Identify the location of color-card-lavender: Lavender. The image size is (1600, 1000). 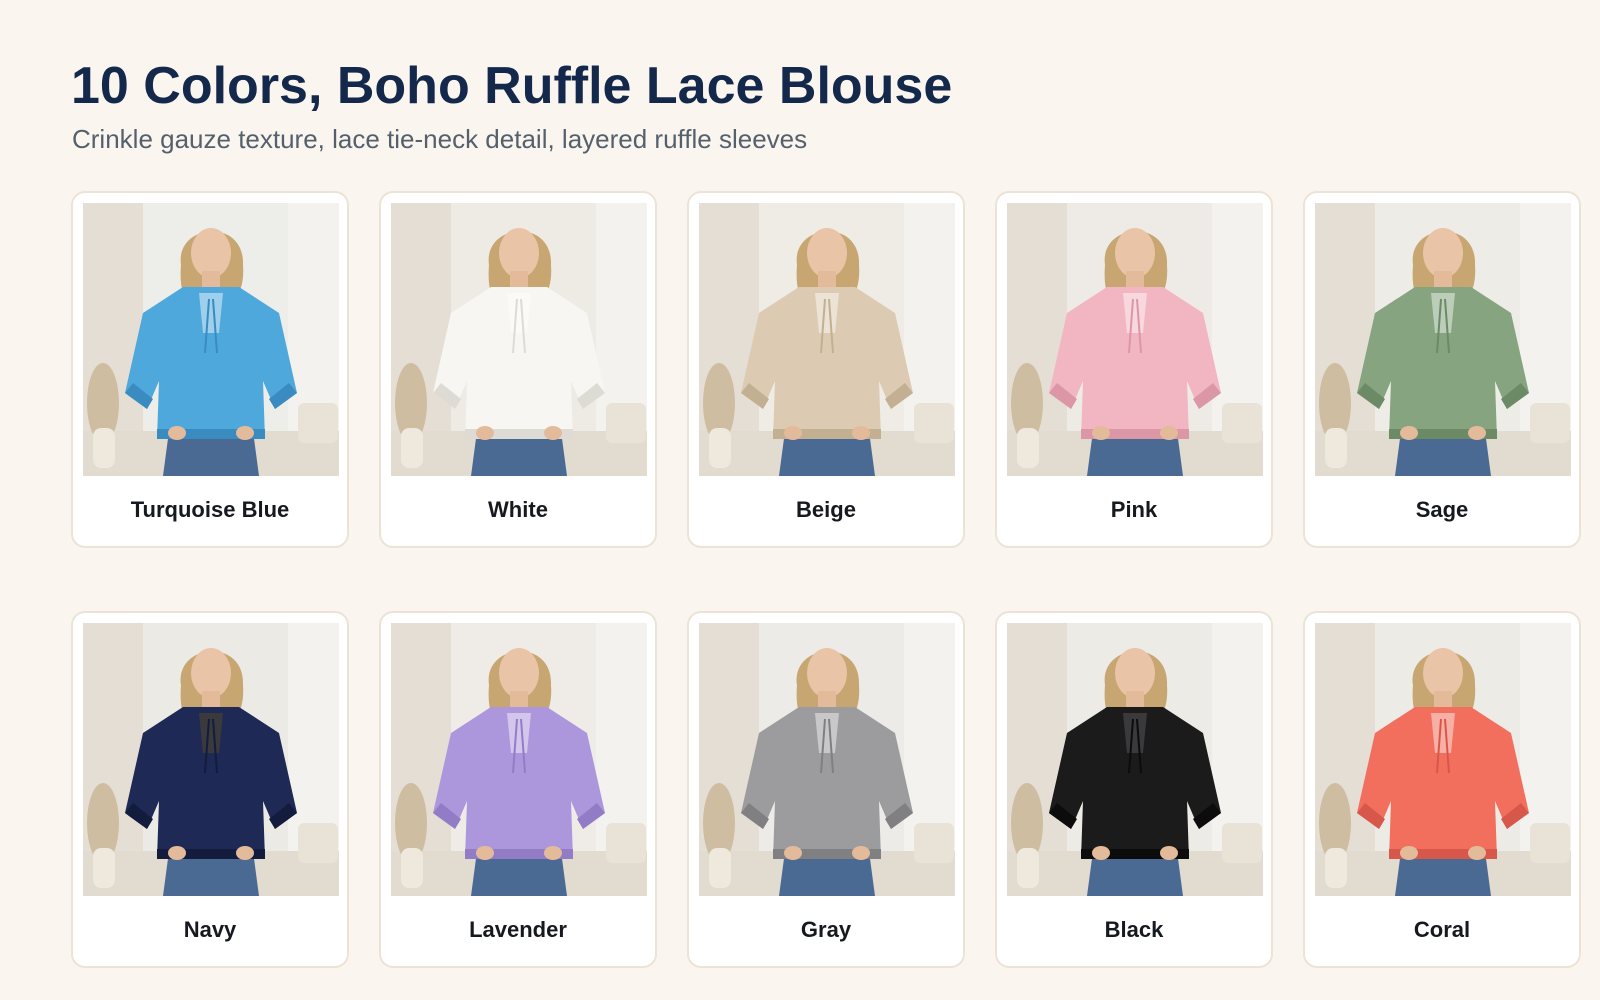
(518, 789).